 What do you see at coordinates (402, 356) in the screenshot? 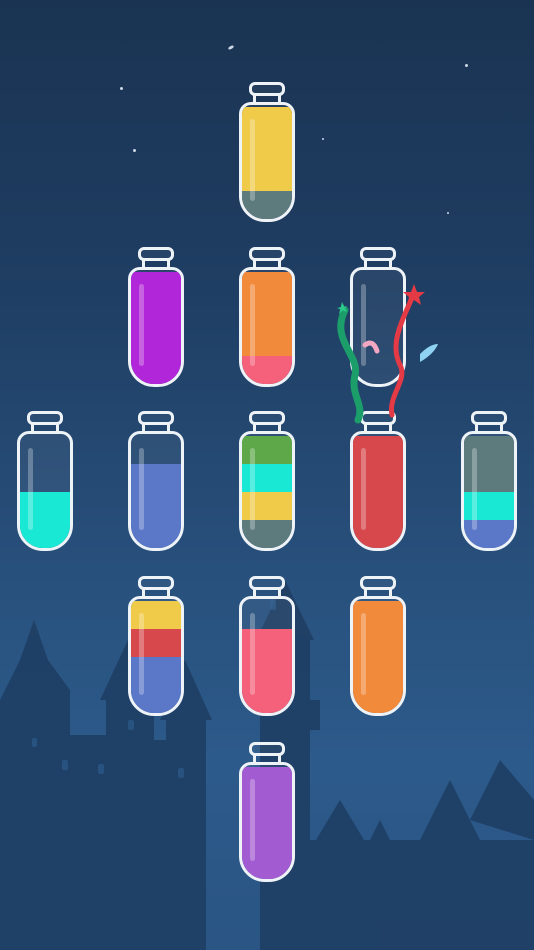
I see `red-streamer` at bounding box center [402, 356].